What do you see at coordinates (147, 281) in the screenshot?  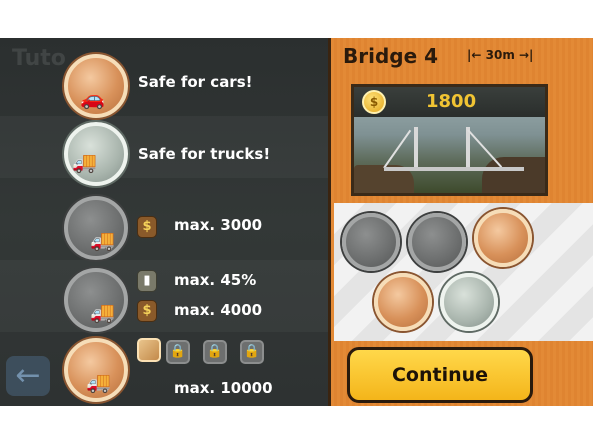 I see `stress-meter-icon: ▮` at bounding box center [147, 281].